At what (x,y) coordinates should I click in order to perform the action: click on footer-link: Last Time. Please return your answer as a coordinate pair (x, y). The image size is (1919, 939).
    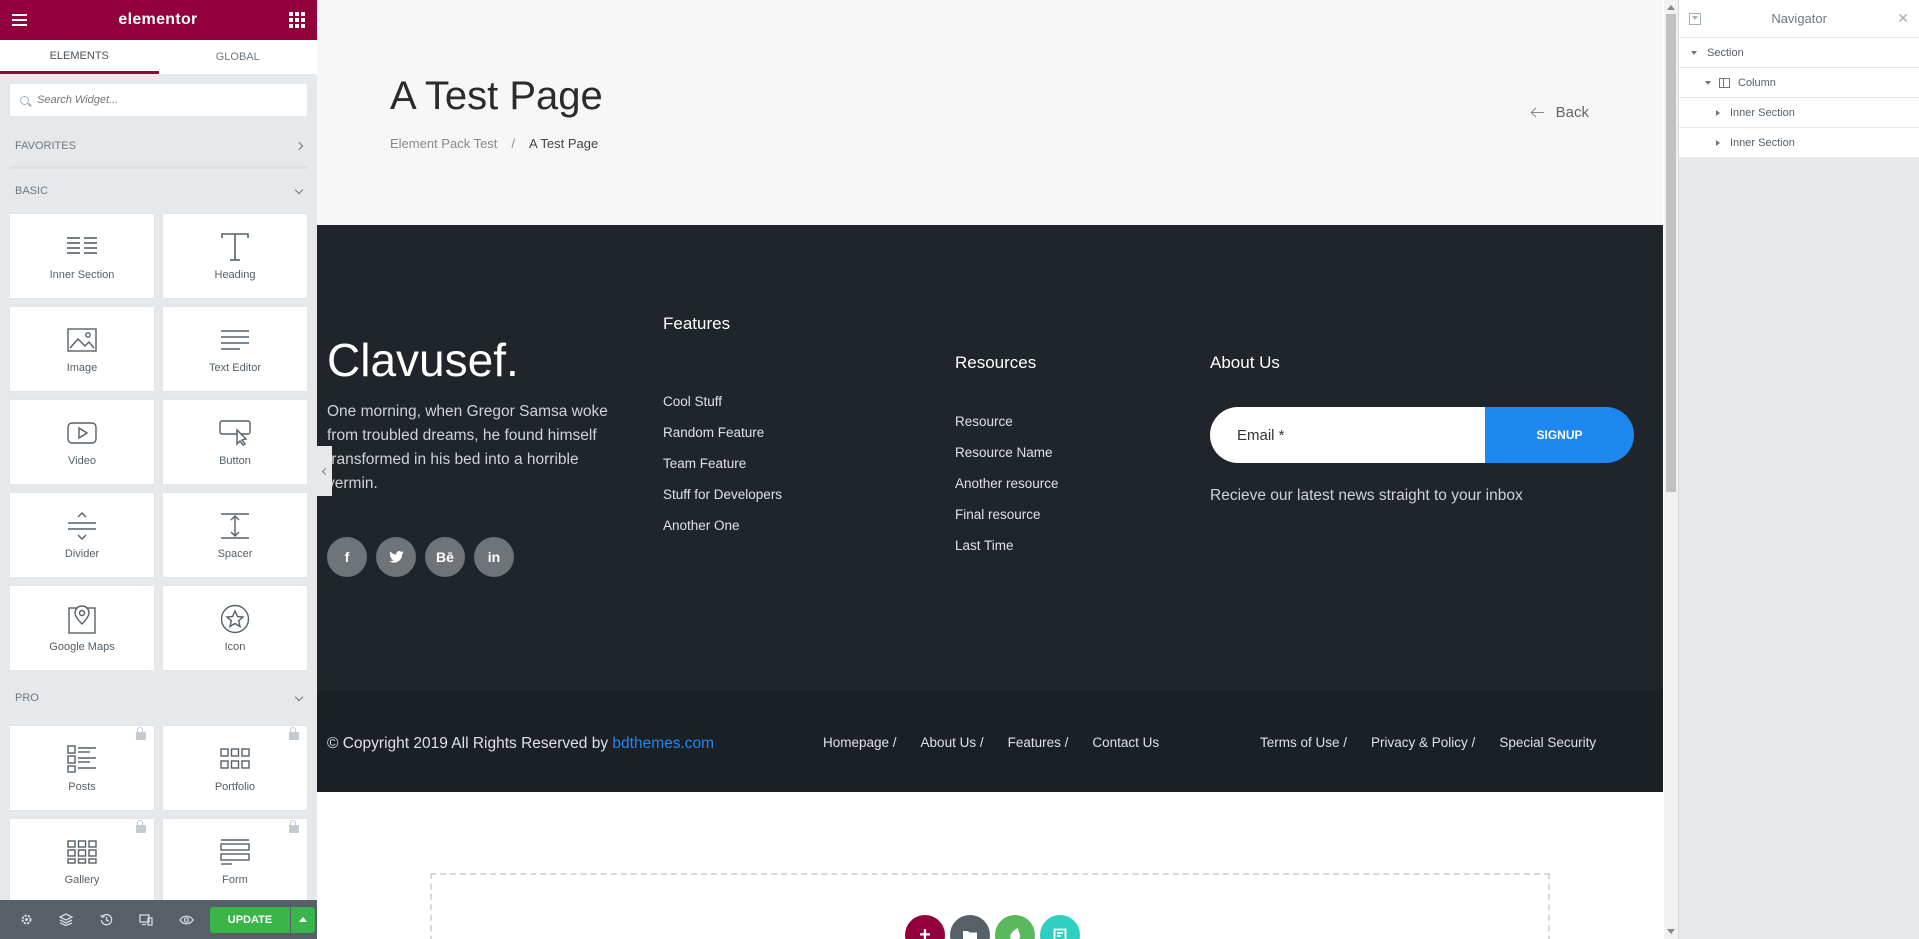
    Looking at the image, I should click on (1007, 553).